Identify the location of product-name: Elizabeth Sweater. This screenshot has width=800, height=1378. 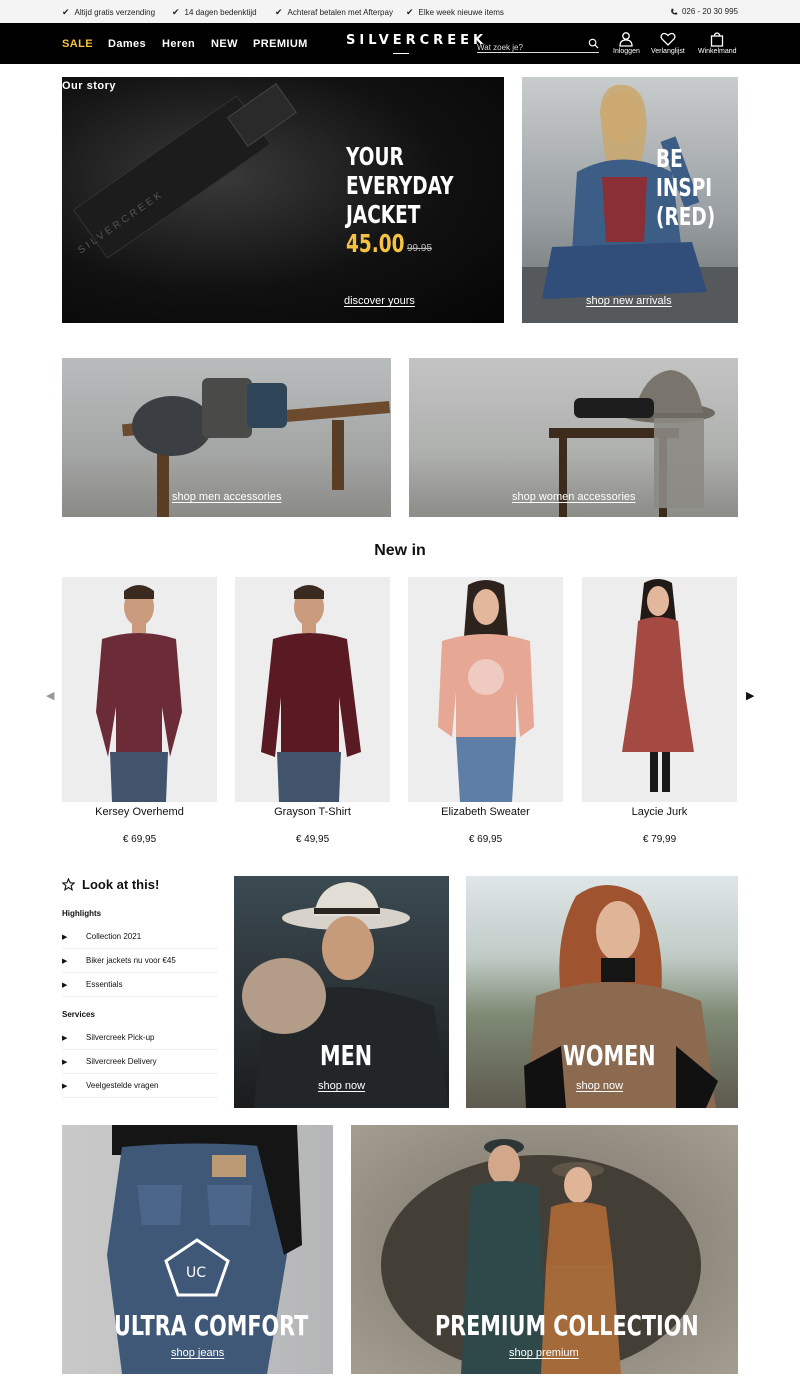
(485, 812).